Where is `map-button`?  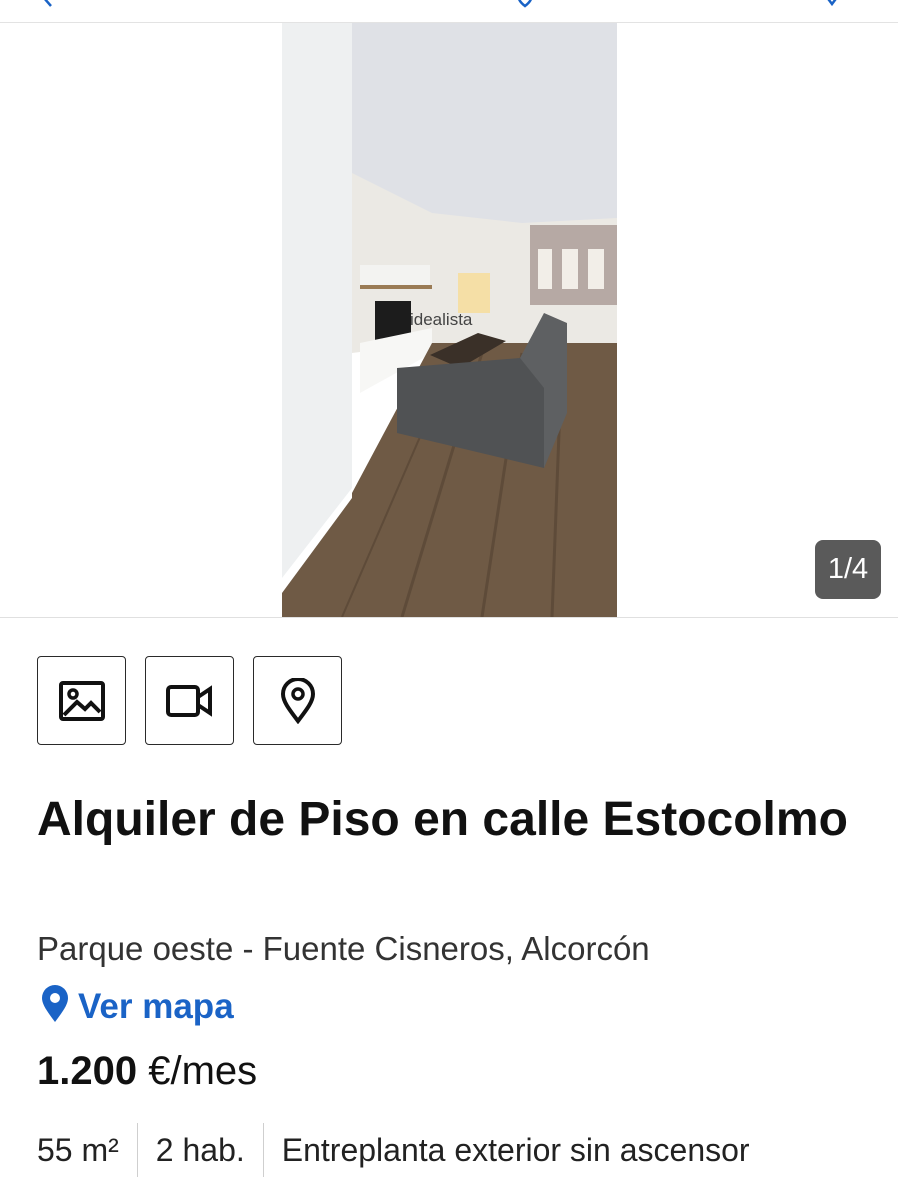 map-button is located at coordinates (297, 700).